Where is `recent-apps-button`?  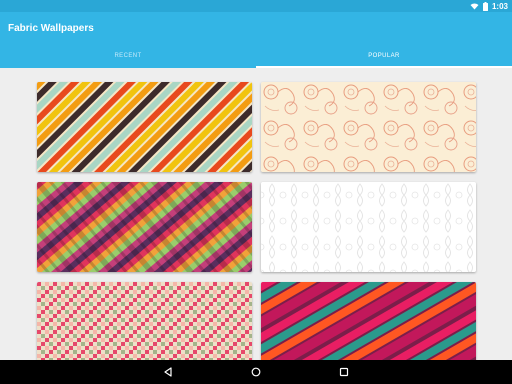
recent-apps-button is located at coordinates (344, 372).